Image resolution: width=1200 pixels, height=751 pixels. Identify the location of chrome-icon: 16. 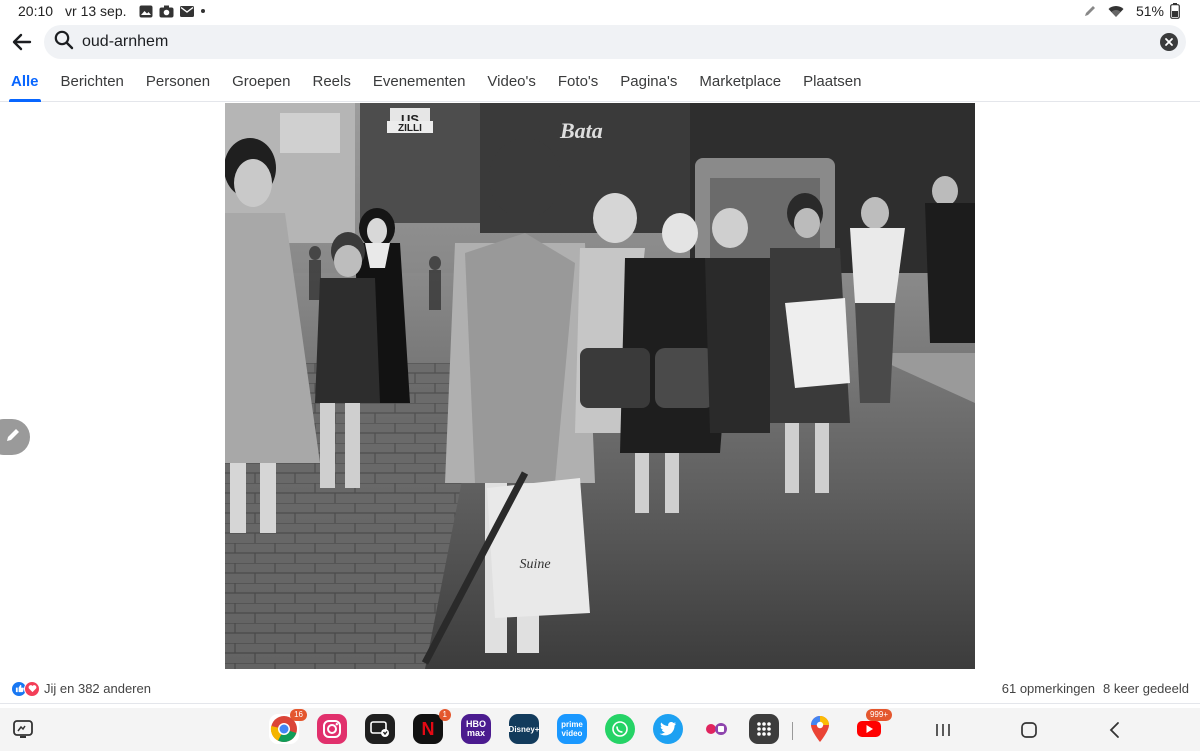
(288, 726).